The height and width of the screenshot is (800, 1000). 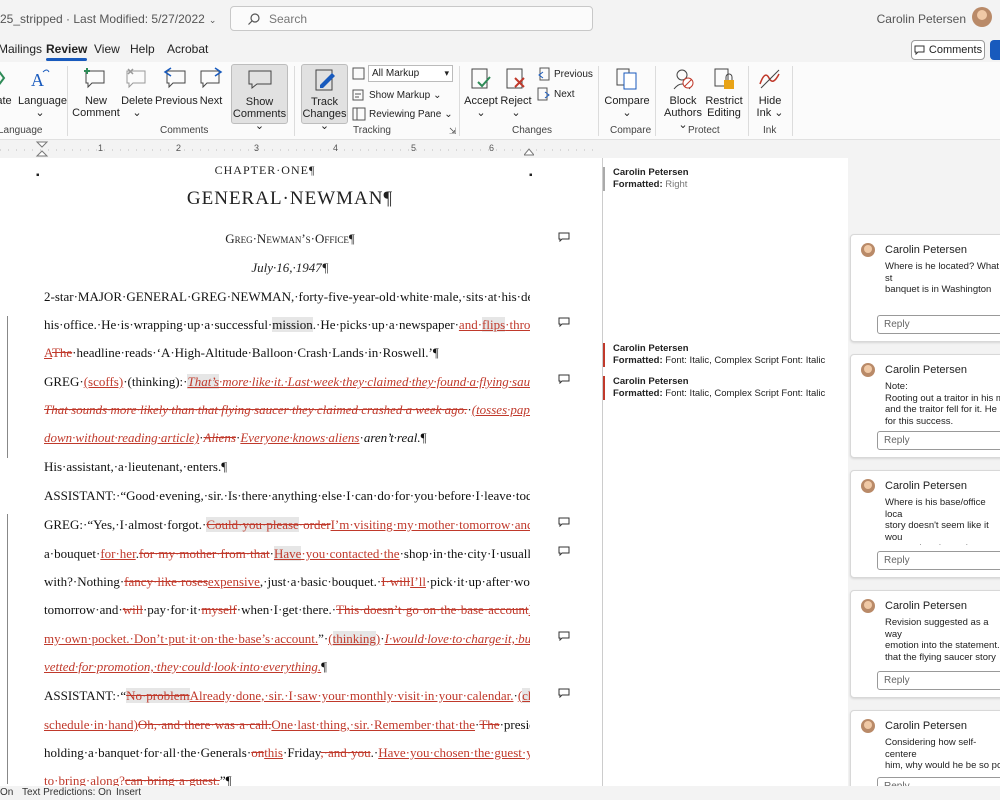 I want to click on share-button, so click(x=995, y=50).